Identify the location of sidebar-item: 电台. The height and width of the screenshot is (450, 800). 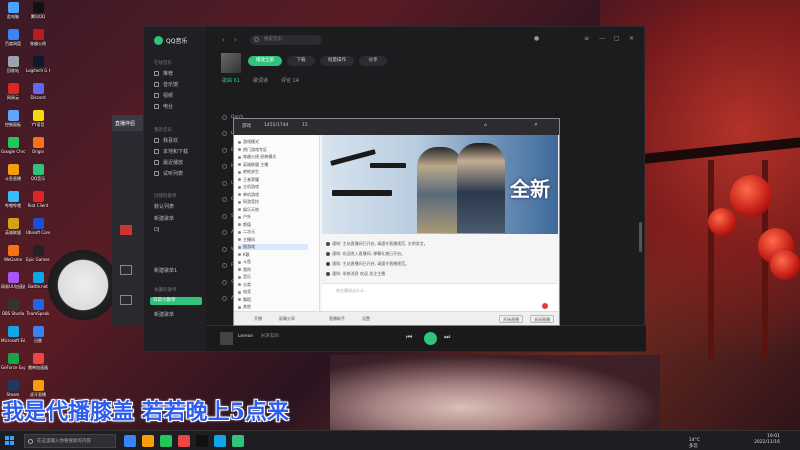
(163, 106).